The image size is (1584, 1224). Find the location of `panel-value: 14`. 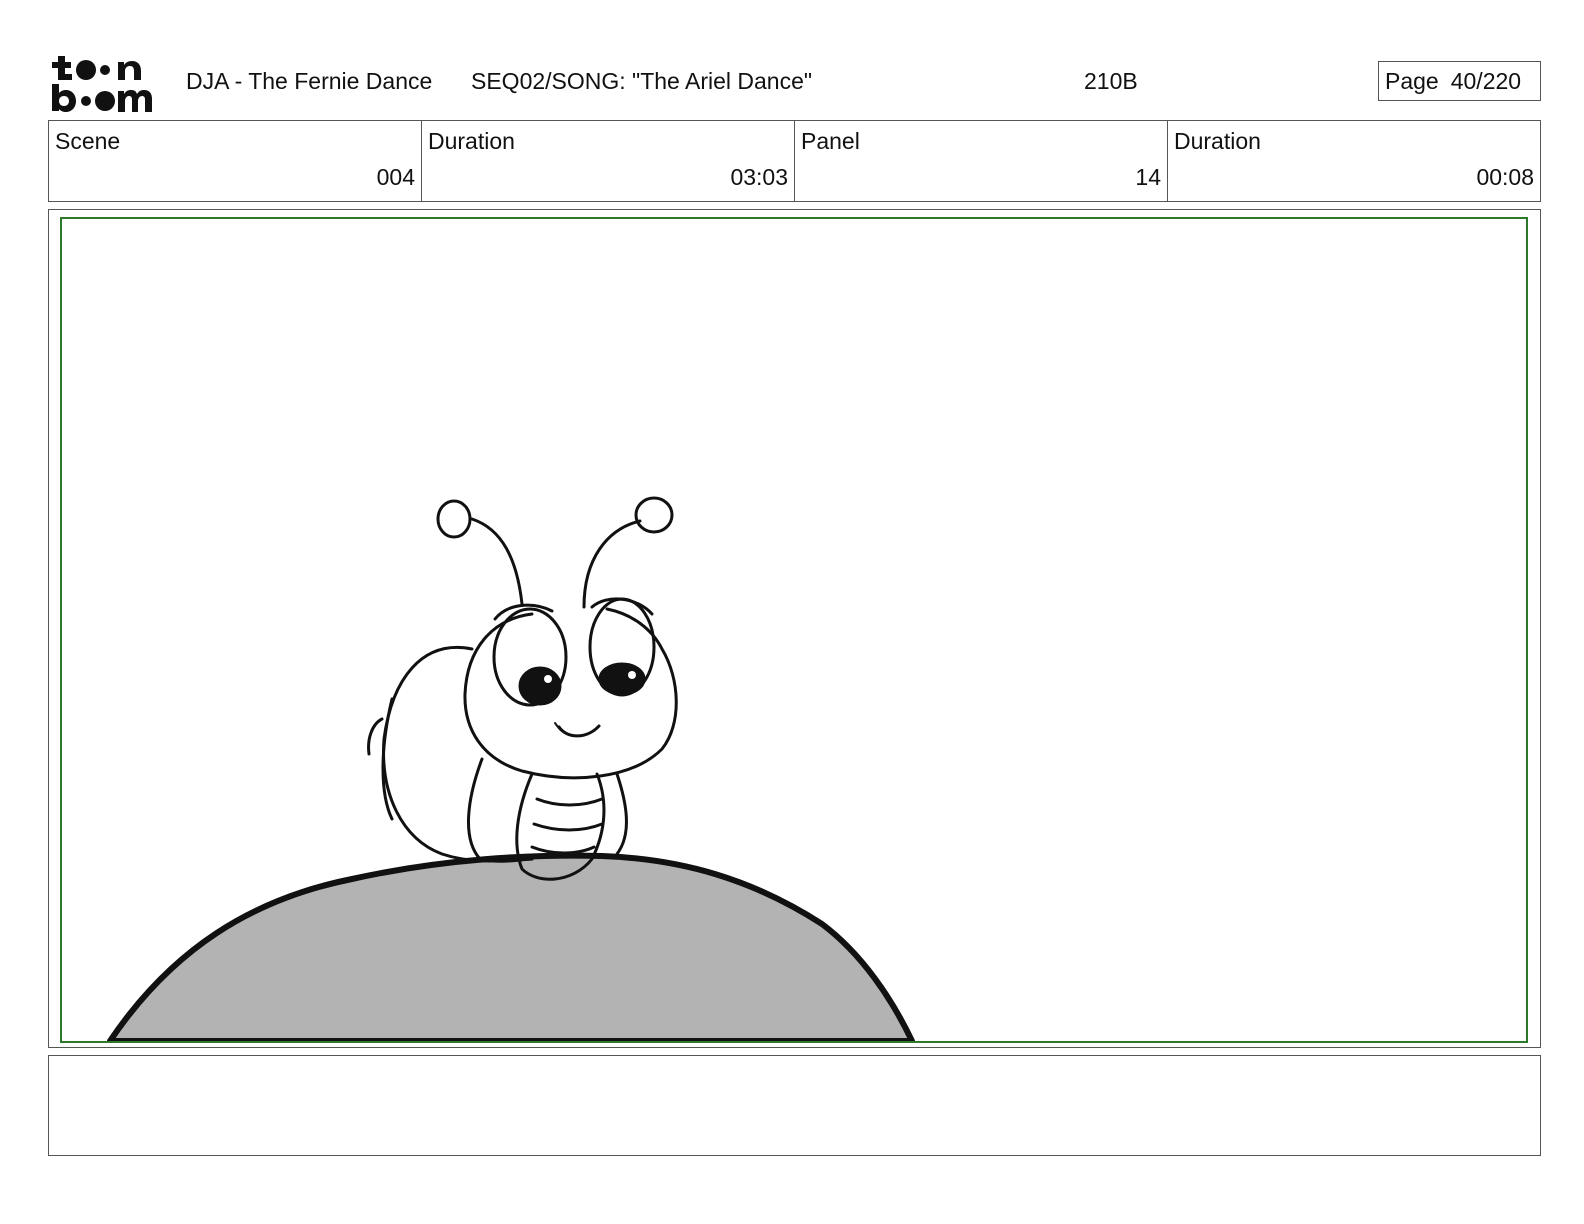

panel-value: 14 is located at coordinates (1148, 177).